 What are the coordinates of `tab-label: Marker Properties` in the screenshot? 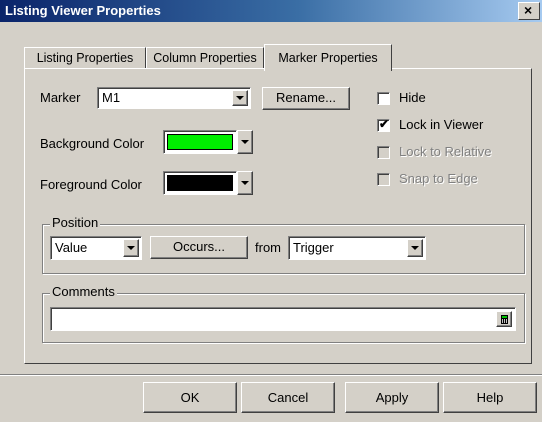 It's located at (328, 58).